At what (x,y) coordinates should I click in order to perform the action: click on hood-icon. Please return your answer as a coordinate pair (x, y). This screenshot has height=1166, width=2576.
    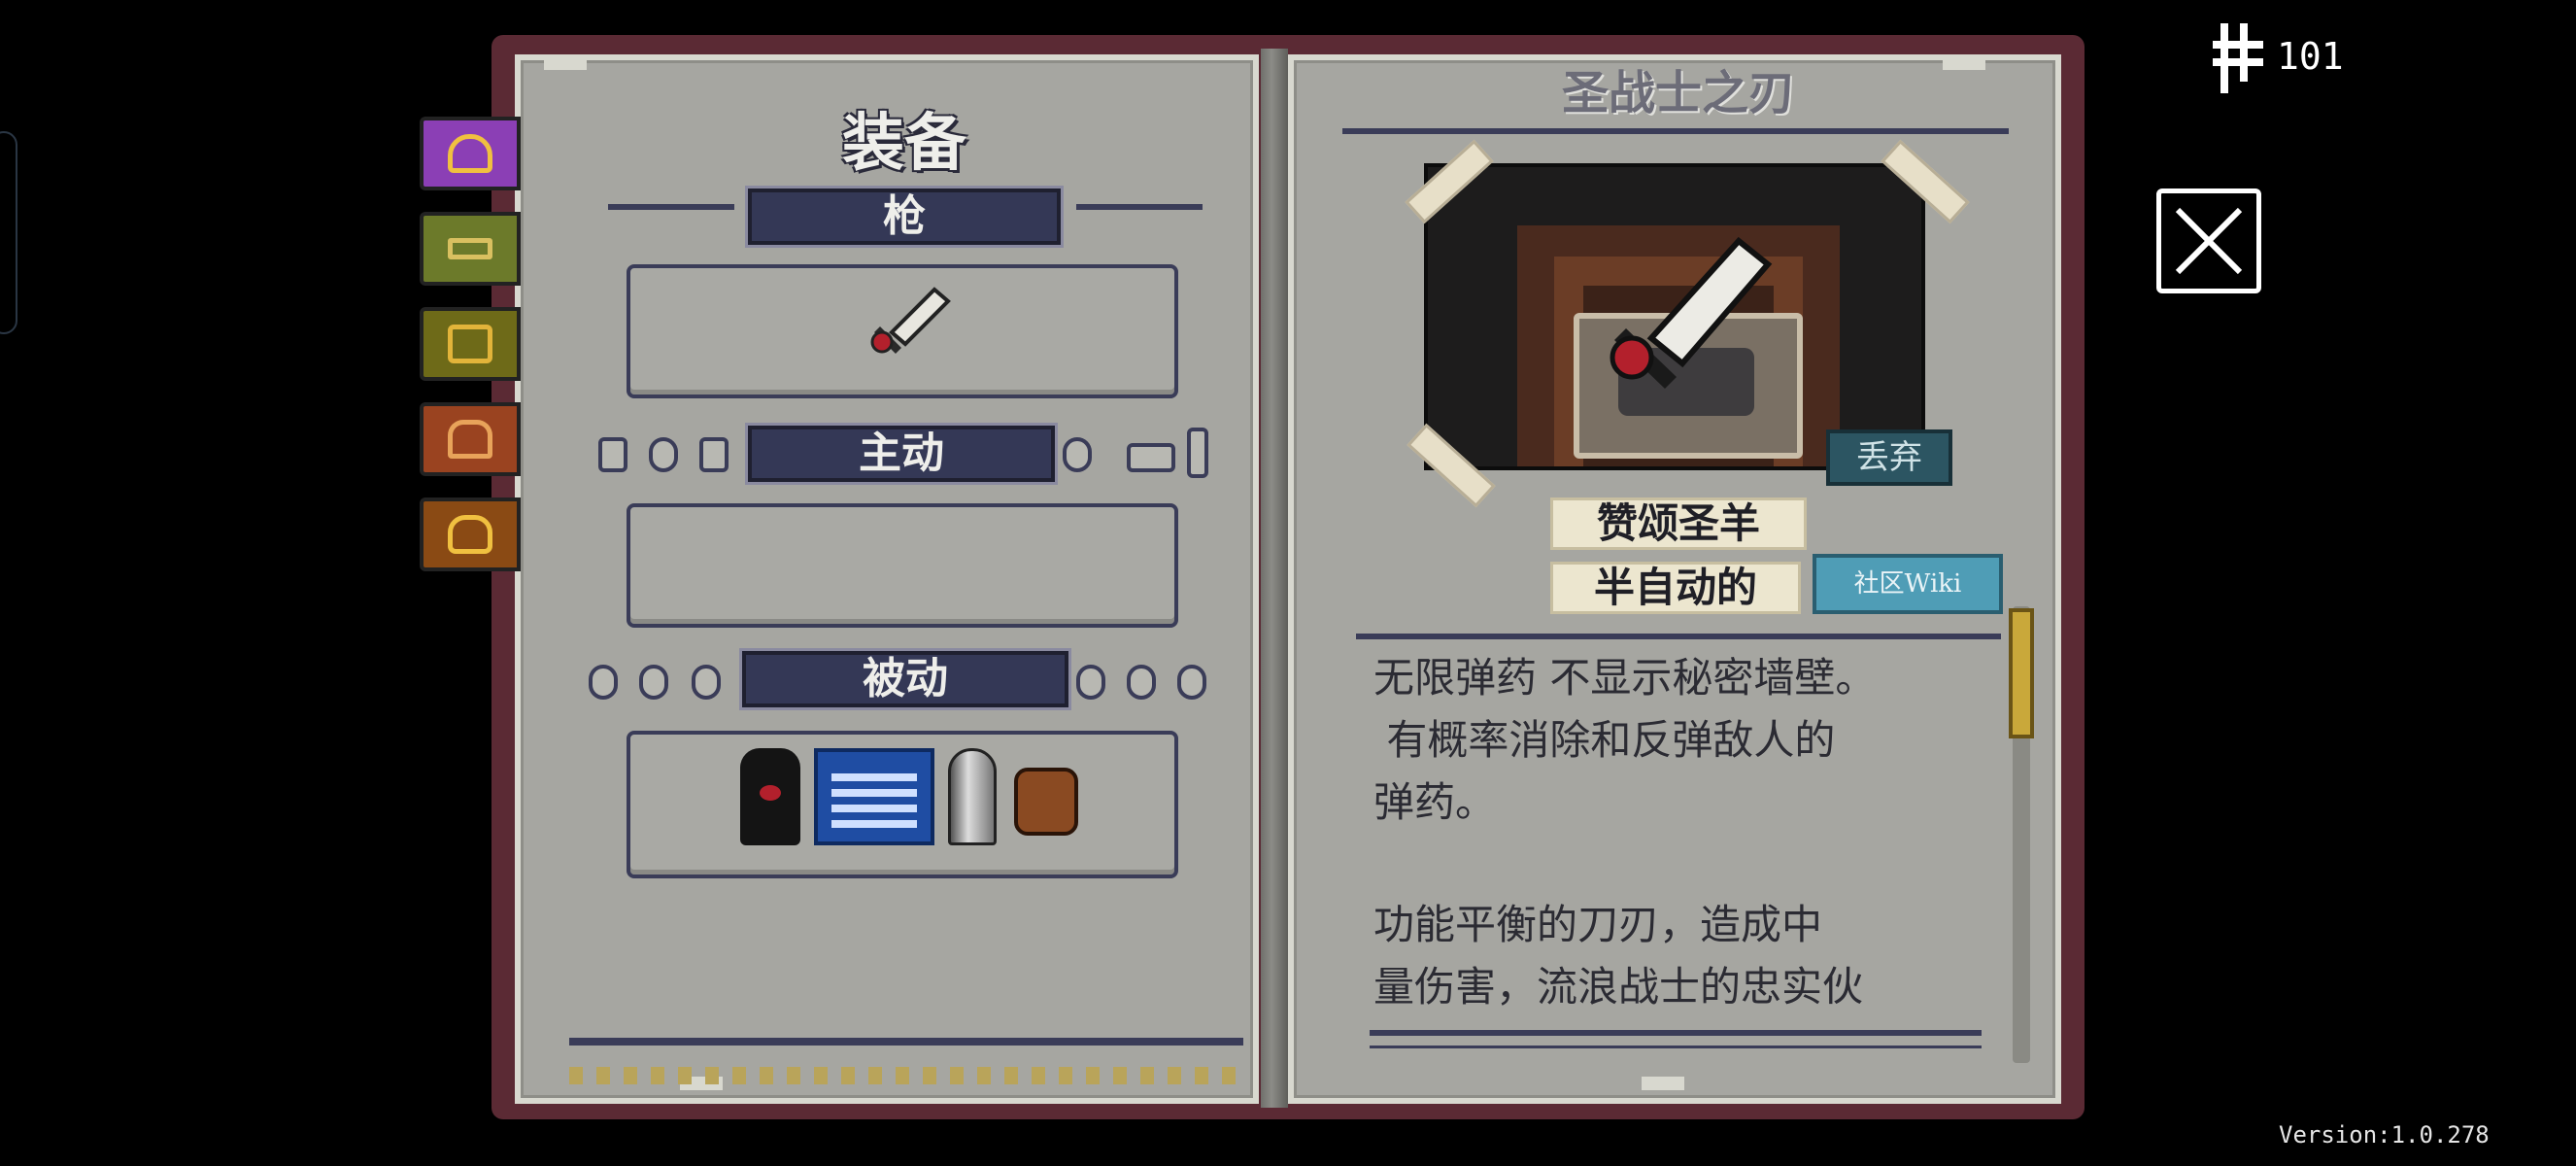
    Looking at the image, I should click on (770, 796).